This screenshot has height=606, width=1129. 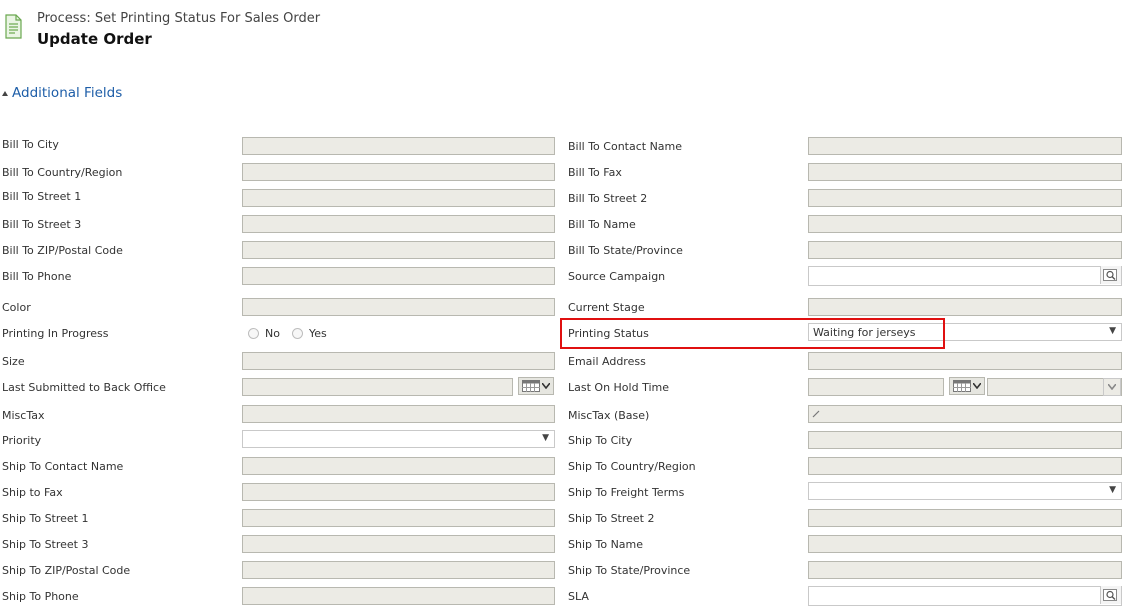 I want to click on bill-to-fax-field, so click(x=965, y=172).